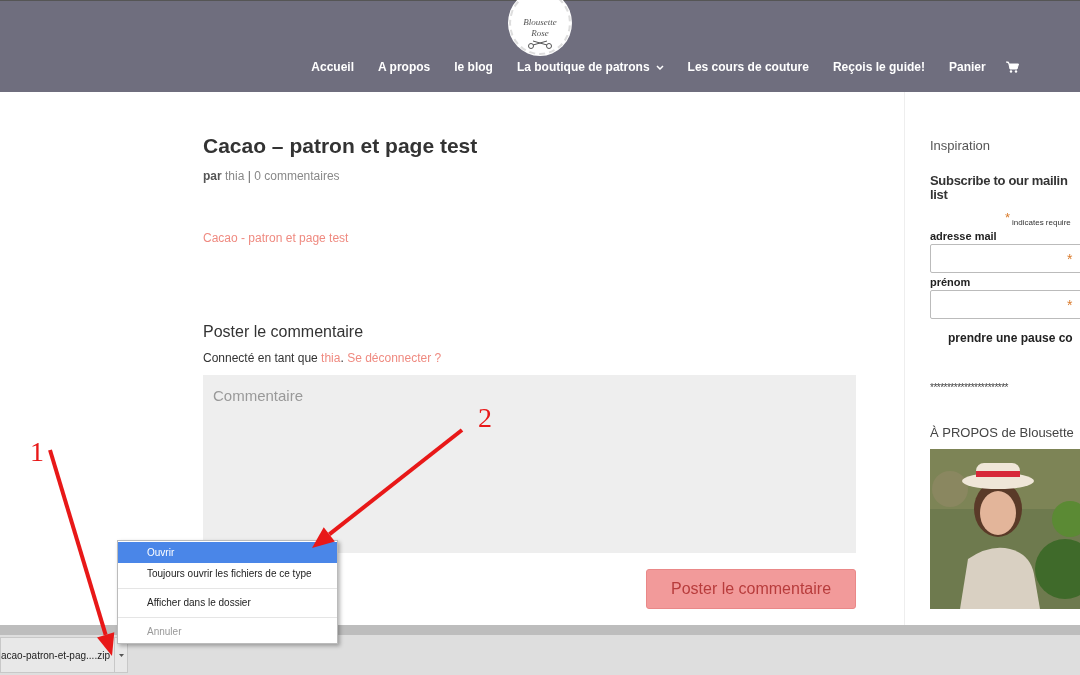 The height and width of the screenshot is (675, 1080). Describe the element at coordinates (878, 67) in the screenshot. I see `nav-link: Reçois le guide!` at that location.